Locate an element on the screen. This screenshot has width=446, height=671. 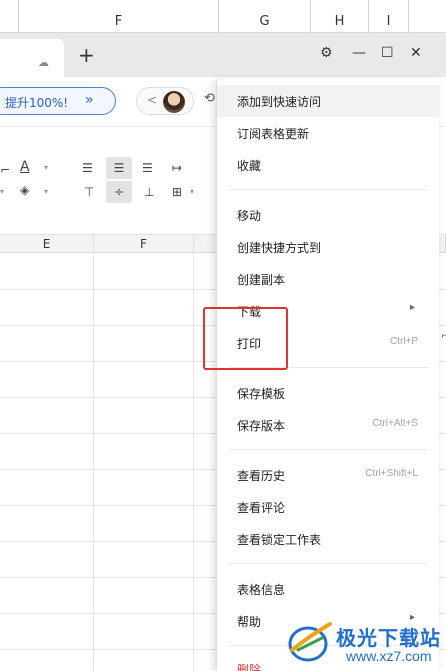
menu-item-label: 订阅表格更新 is located at coordinates (273, 134).